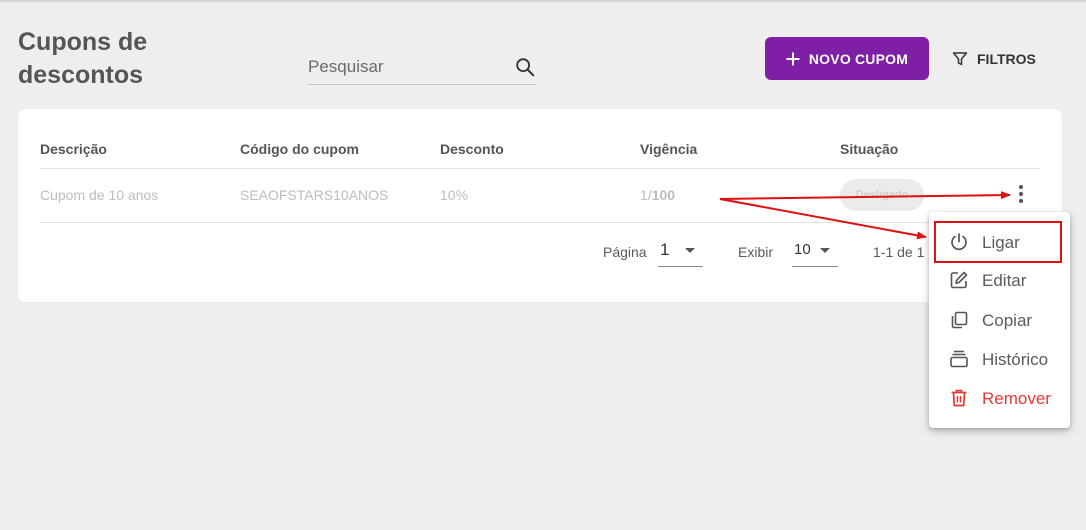  I want to click on page-select-value: 1, so click(665, 249).